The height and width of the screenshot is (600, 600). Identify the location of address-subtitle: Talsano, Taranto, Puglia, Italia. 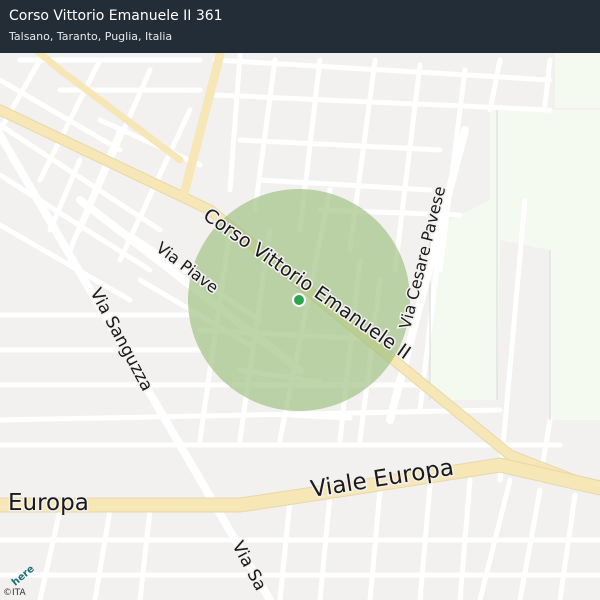
(91, 36).